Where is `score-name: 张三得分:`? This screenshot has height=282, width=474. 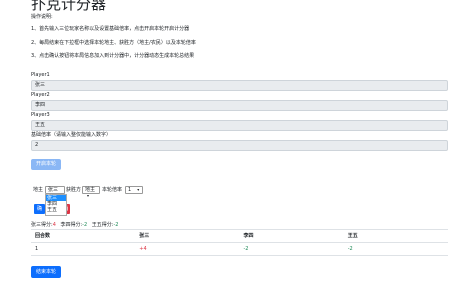 score-name: 张三得分: is located at coordinates (42, 225).